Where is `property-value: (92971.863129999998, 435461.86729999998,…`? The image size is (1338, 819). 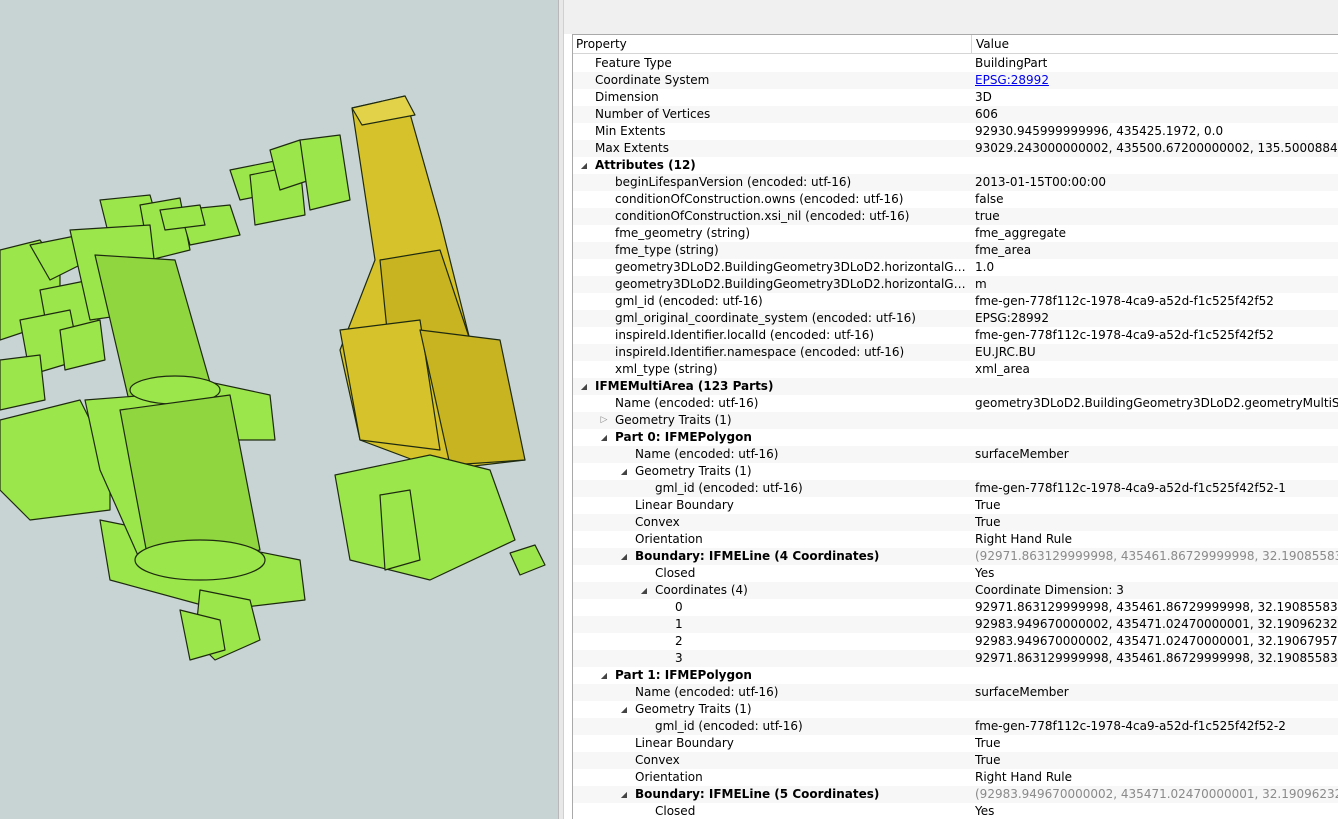 property-value: (92971.863129999998, 435461.86729999998,… is located at coordinates (1156, 556).